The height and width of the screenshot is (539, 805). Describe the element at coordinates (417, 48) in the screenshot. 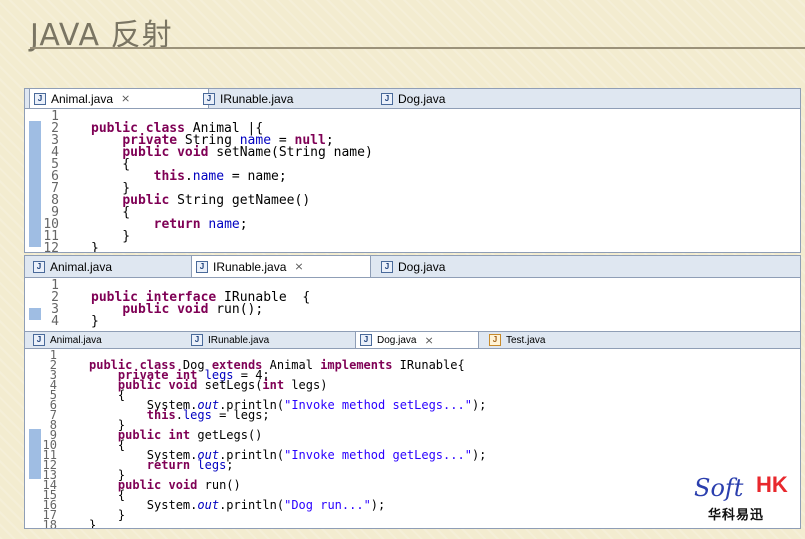

I see `title-underline` at that location.